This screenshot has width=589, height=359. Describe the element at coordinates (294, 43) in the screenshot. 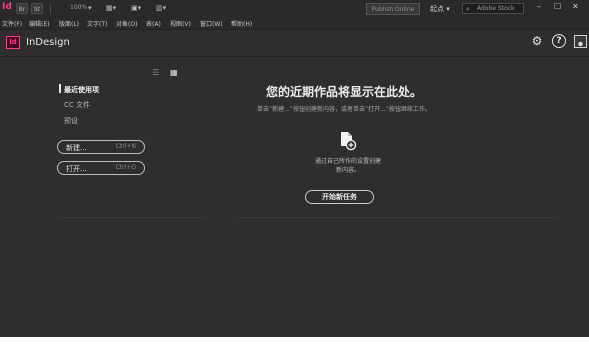

I see `start-screen-header` at that location.